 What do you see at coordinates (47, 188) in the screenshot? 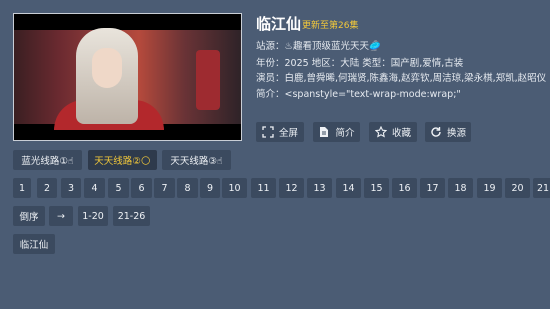
I see `episode-2-button: 2` at bounding box center [47, 188].